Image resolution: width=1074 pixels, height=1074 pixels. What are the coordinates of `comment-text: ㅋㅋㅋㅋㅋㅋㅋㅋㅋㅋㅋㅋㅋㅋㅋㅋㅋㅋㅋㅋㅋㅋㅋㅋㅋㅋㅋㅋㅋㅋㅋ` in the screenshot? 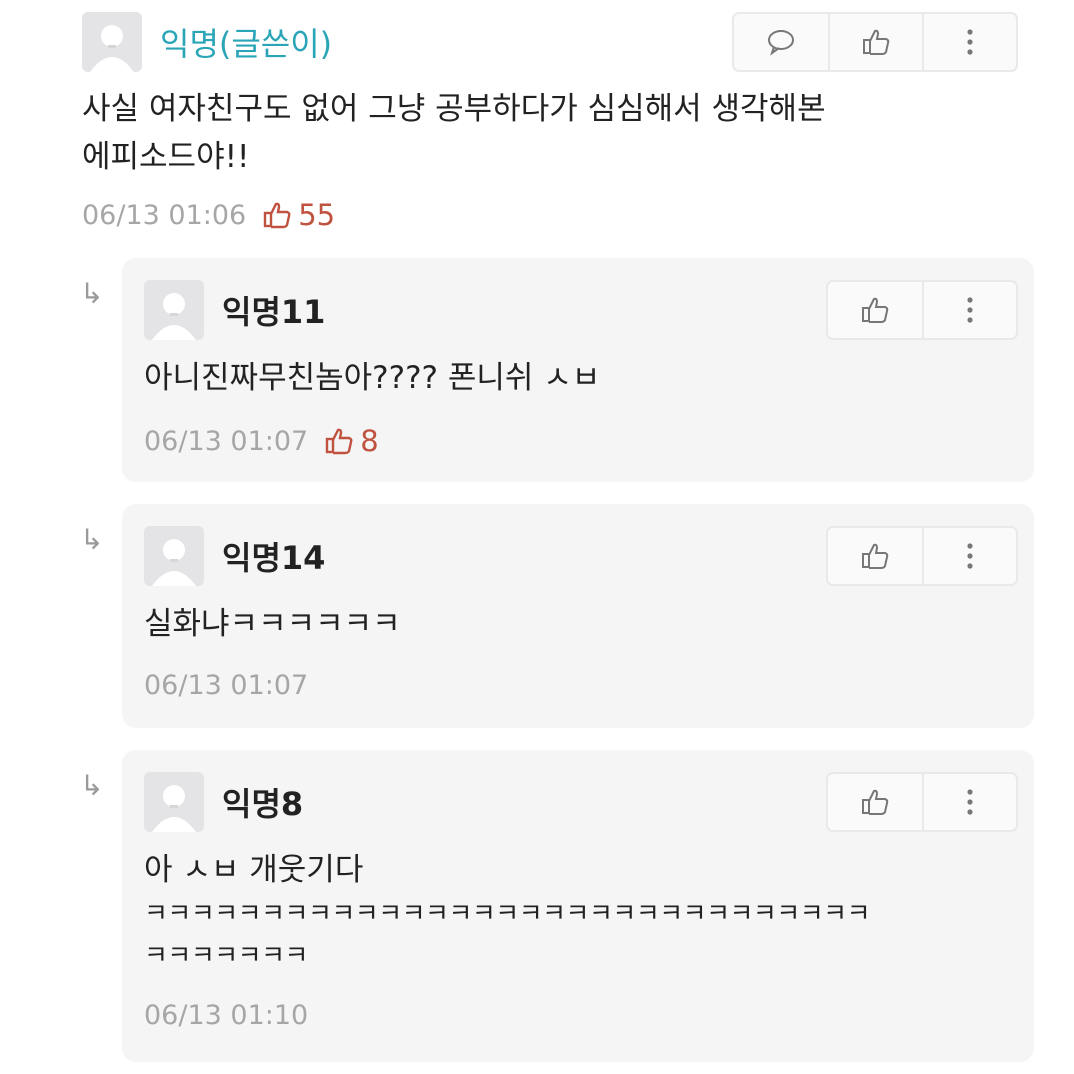 It's located at (507, 914).